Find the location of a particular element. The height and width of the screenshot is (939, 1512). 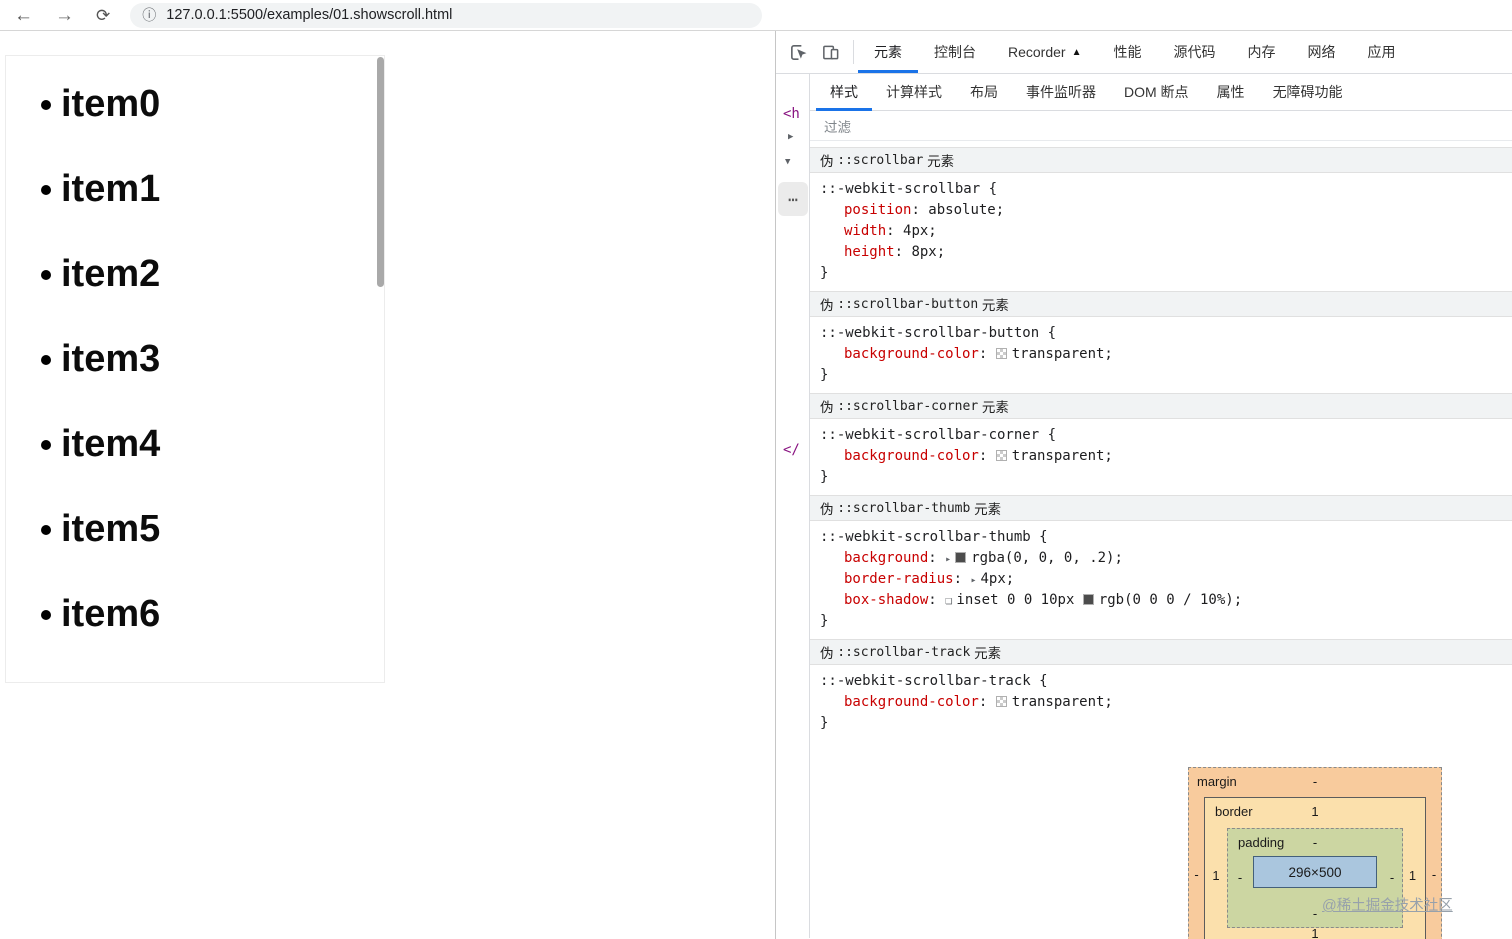

border-left-value: 1 is located at coordinates (1216, 875).